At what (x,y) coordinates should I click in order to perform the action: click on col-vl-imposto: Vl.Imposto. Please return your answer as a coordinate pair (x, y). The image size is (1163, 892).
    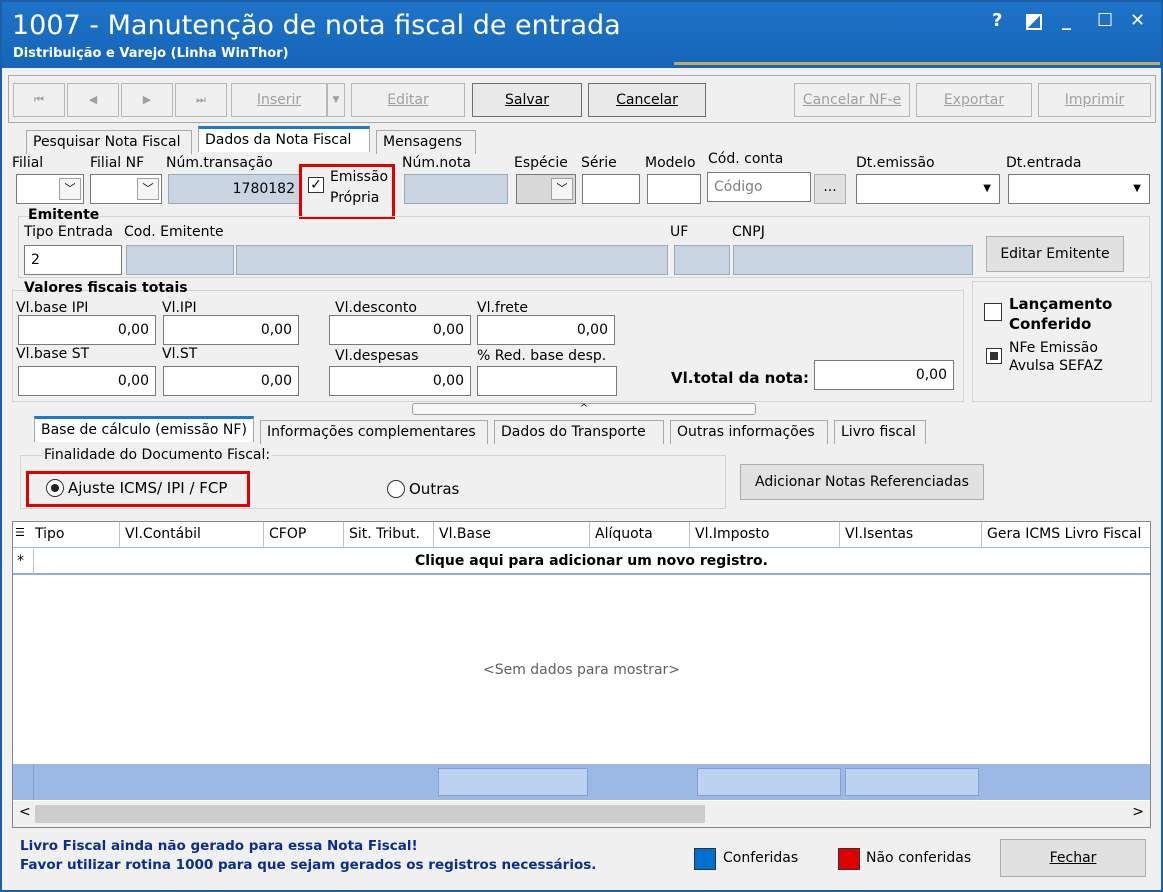
    Looking at the image, I should click on (732, 534).